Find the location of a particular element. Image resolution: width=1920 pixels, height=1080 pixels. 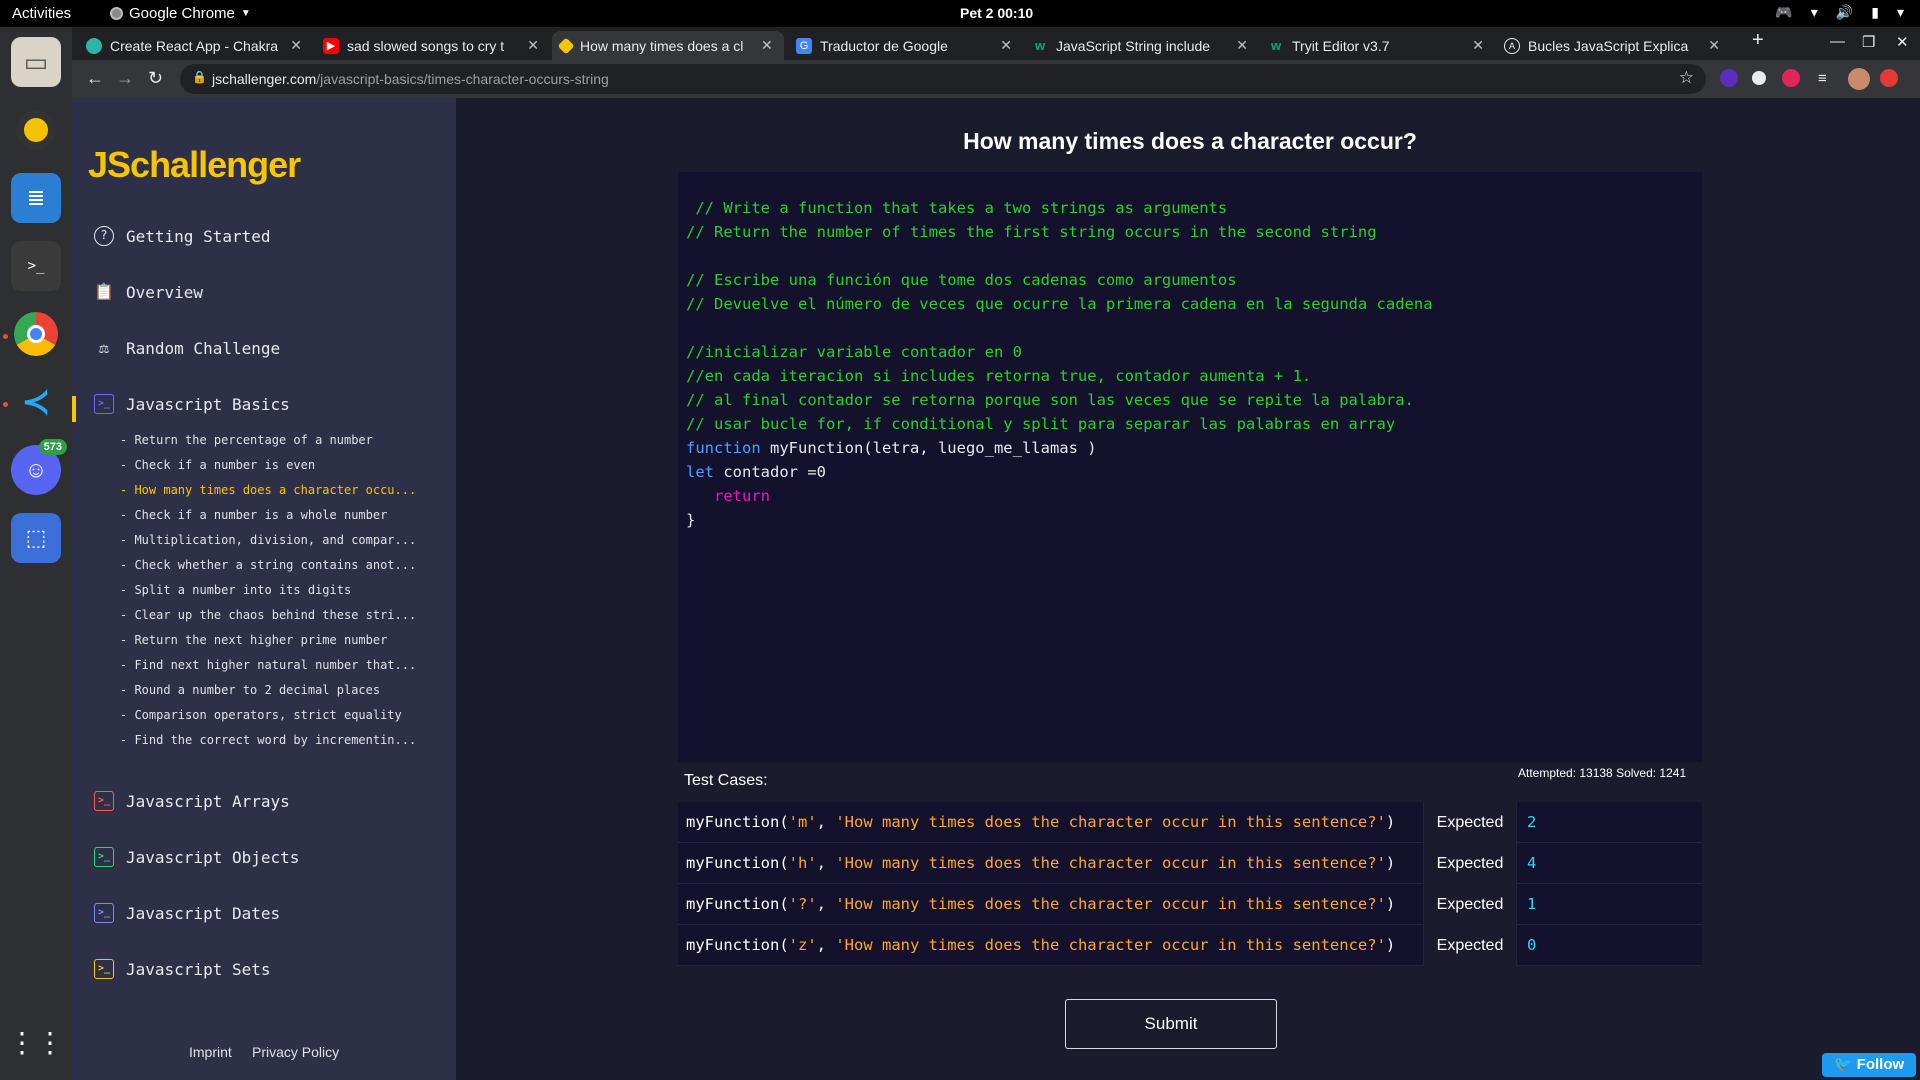

sidebar-item-javascript-dates: >_ Javascript Dates is located at coordinates (187, 913).